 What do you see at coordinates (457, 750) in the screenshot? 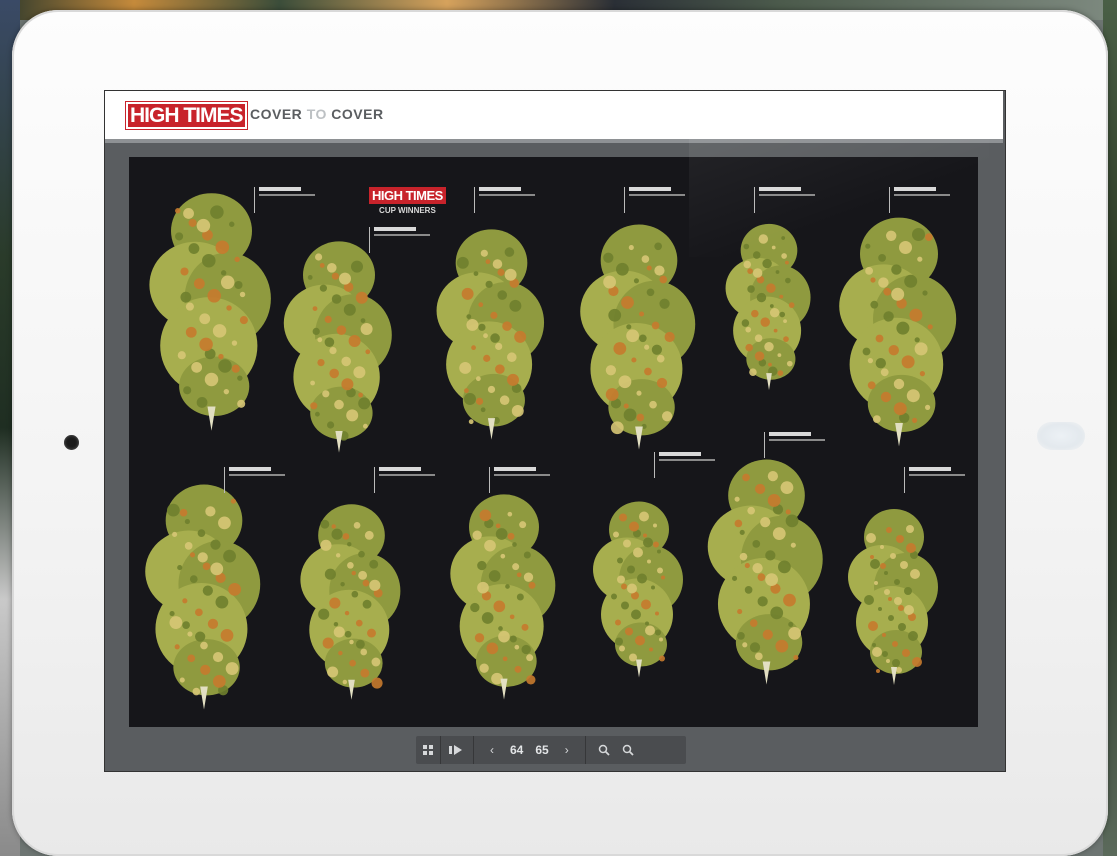
I see `thumbnails-icon` at bounding box center [457, 750].